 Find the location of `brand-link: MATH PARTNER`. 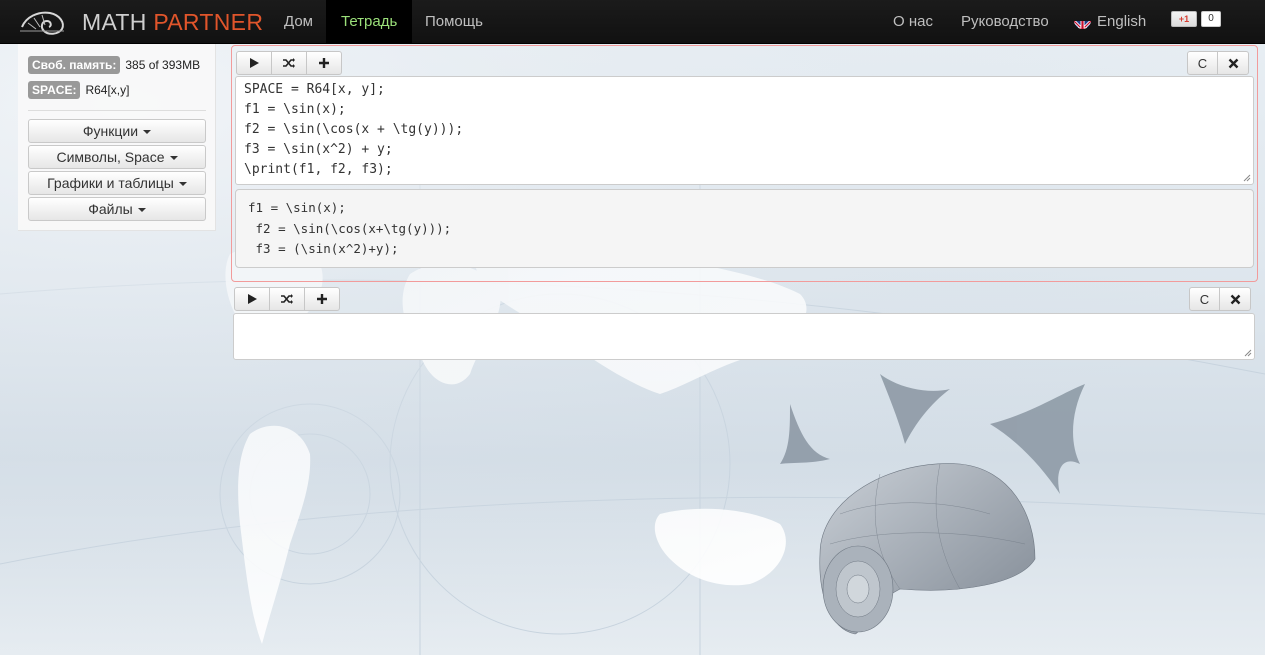

brand-link: MATH PARTNER is located at coordinates (140, 22).